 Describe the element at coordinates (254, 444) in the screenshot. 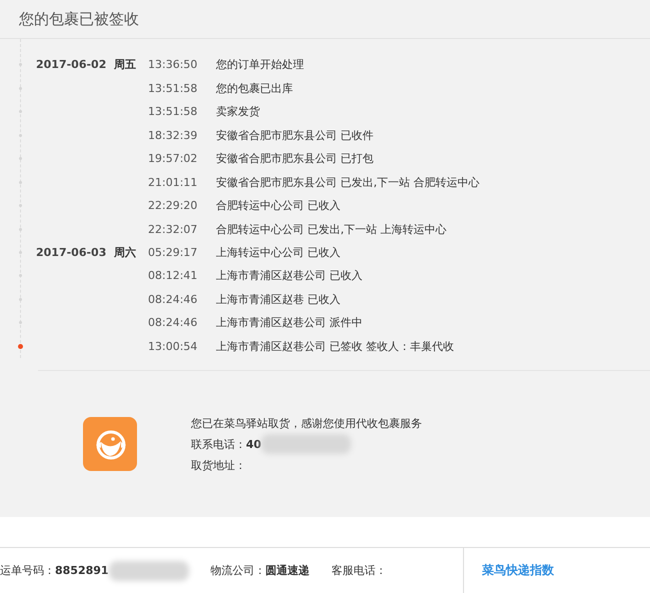

I see `phone-value: 40` at that location.